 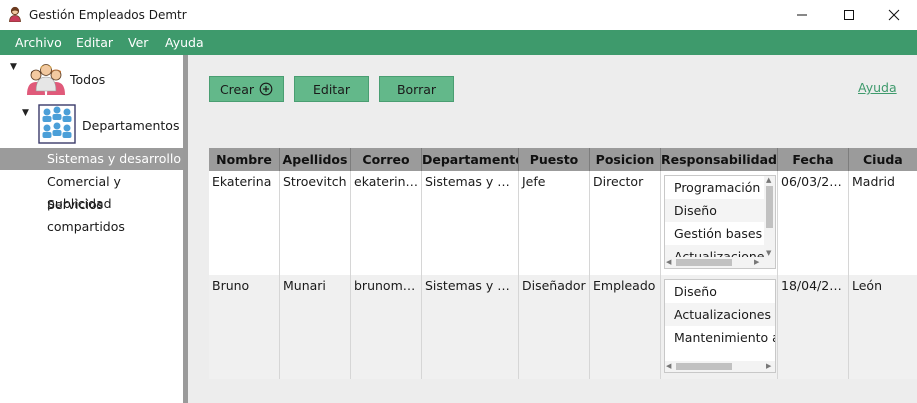 What do you see at coordinates (244, 159) in the screenshot?
I see `column-header-nombre: Nombre` at bounding box center [244, 159].